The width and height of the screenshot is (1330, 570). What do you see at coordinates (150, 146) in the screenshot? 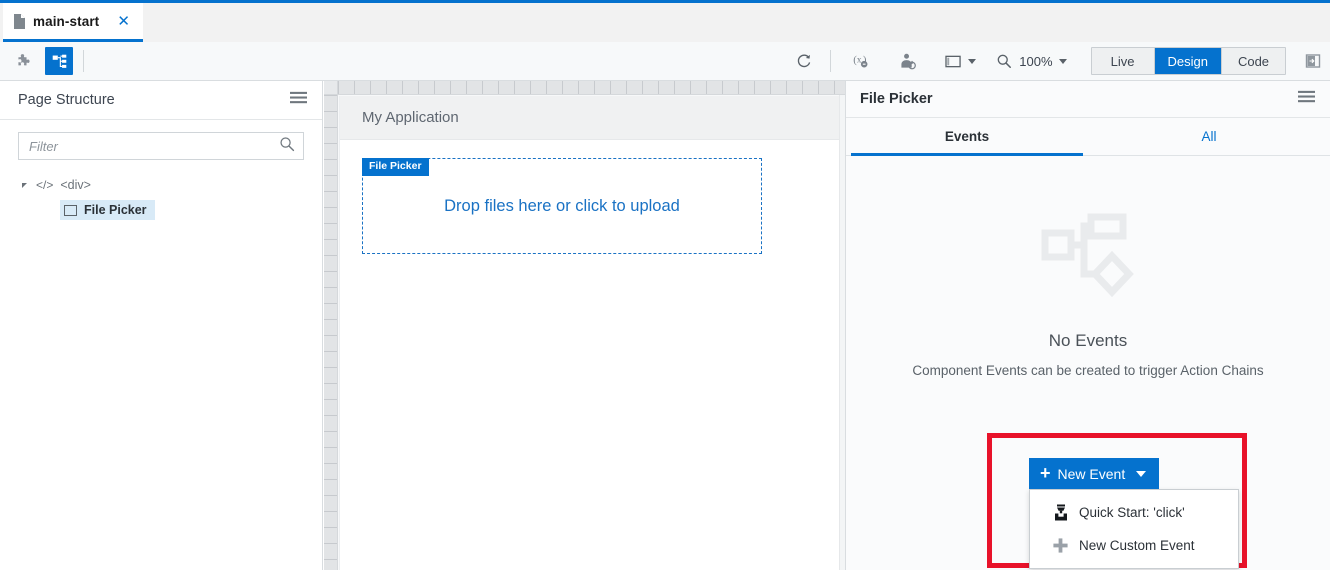
I see `filter-input` at bounding box center [150, 146].